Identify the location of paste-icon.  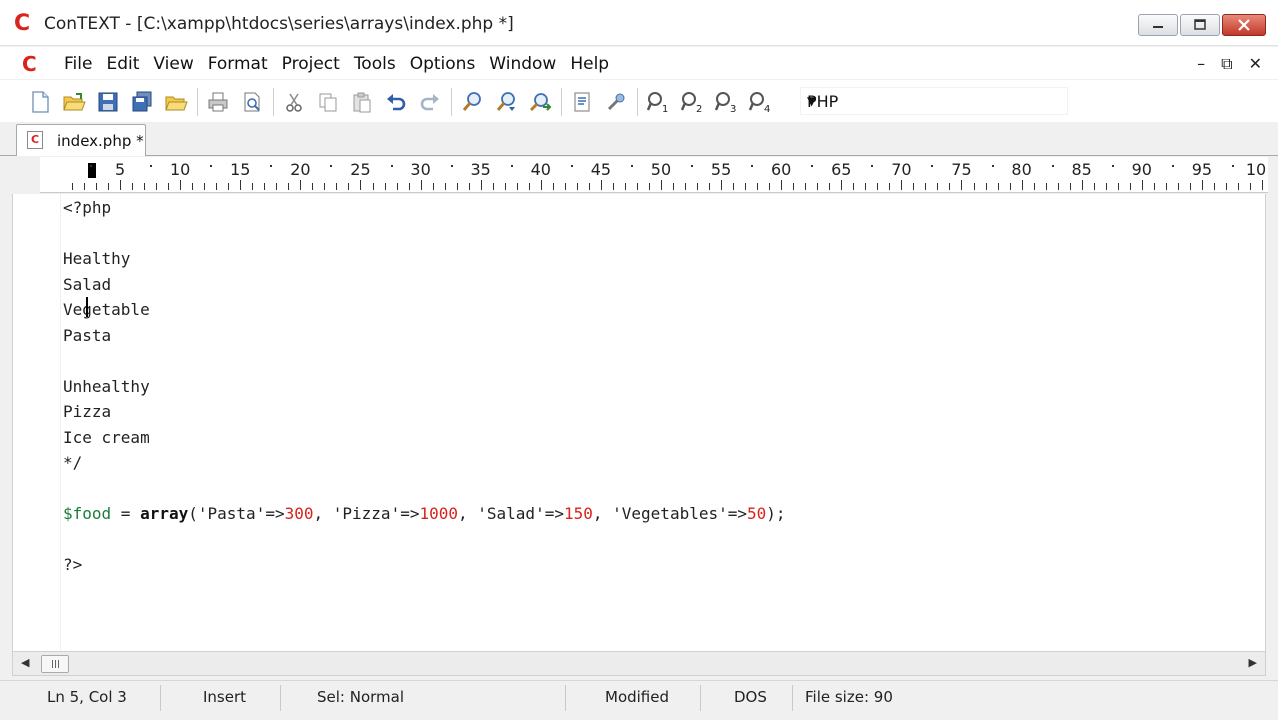
(362, 102).